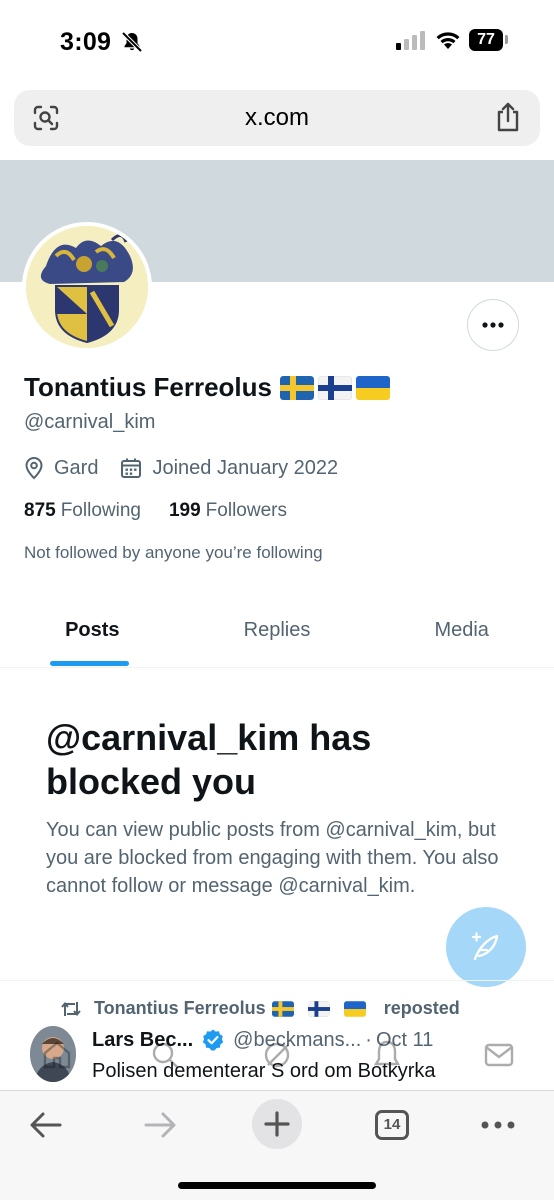 The width and height of the screenshot is (554, 1200). I want to click on more-options-button, so click(493, 325).